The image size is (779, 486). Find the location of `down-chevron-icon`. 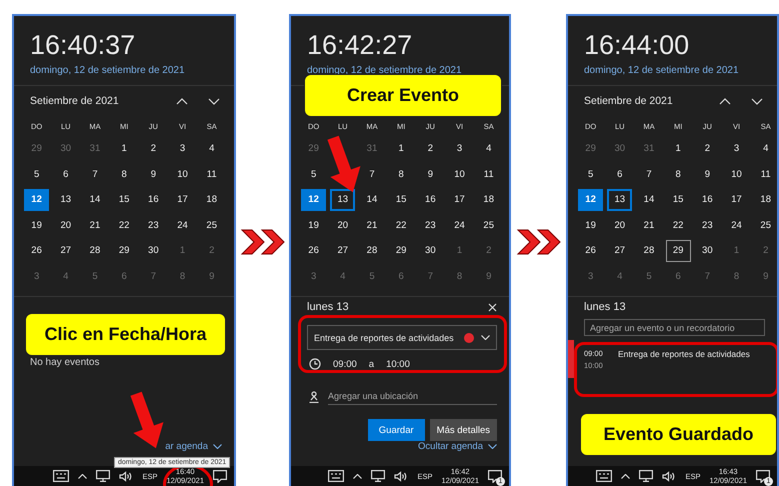

down-chevron-icon is located at coordinates (214, 101).